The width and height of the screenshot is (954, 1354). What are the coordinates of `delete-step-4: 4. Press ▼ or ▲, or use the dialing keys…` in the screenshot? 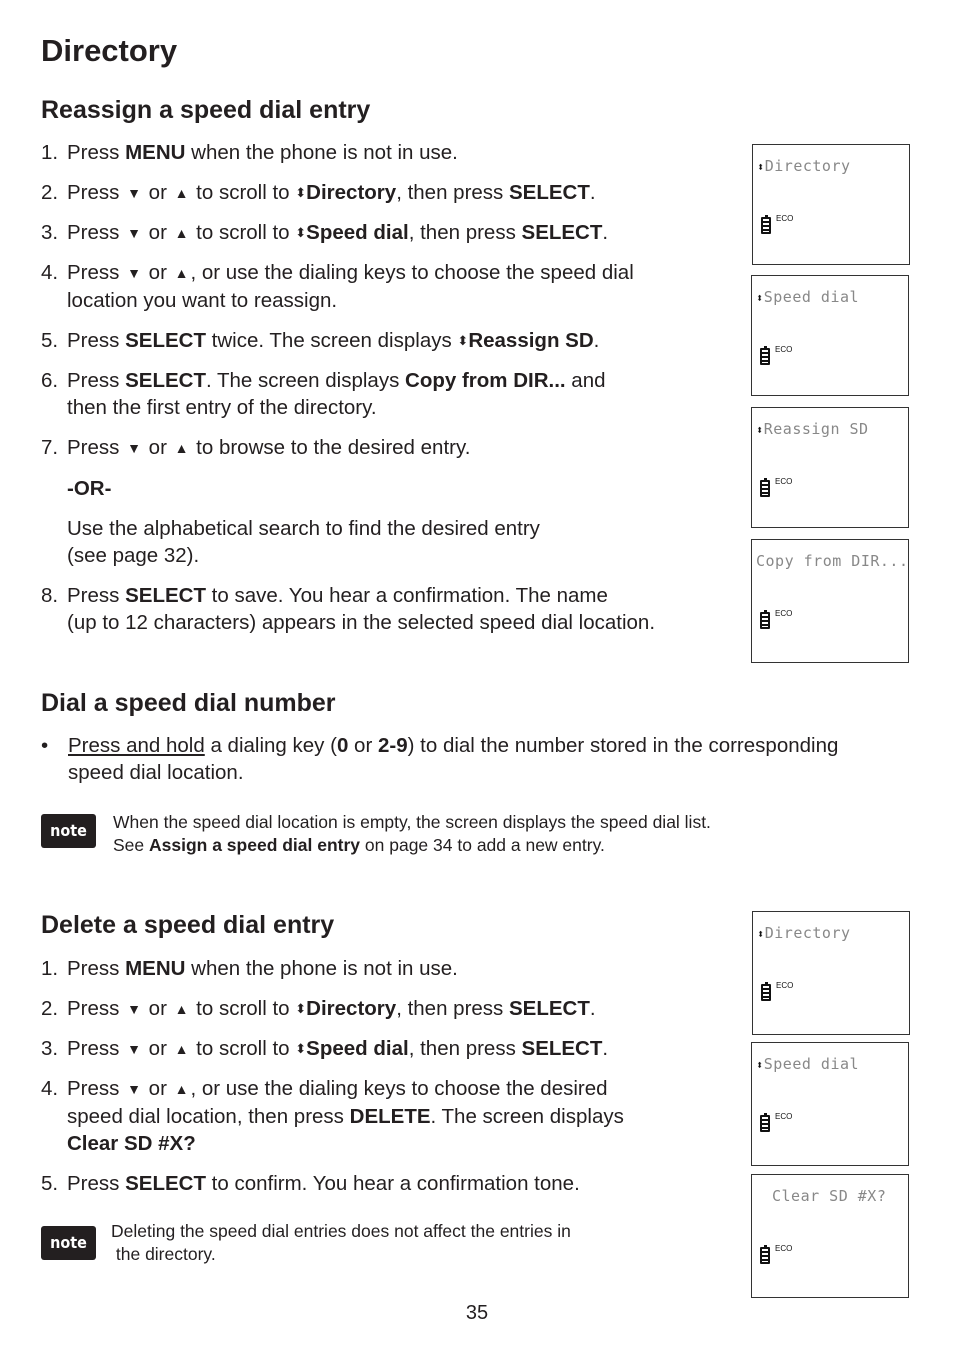 It's located at (332, 1116).